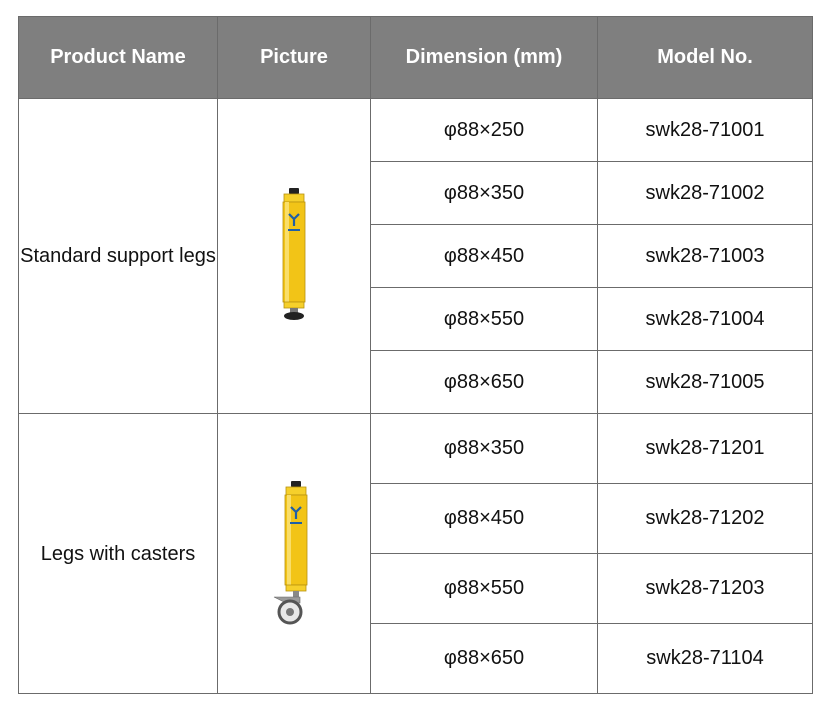  Describe the element at coordinates (705, 658) in the screenshot. I see `model-cell: swk28-71104` at that location.